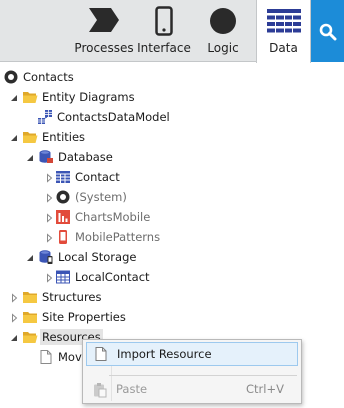 The image size is (344, 408). Describe the element at coordinates (265, 389) in the screenshot. I see `menu-item-shortcut: Ctrl+V` at that location.